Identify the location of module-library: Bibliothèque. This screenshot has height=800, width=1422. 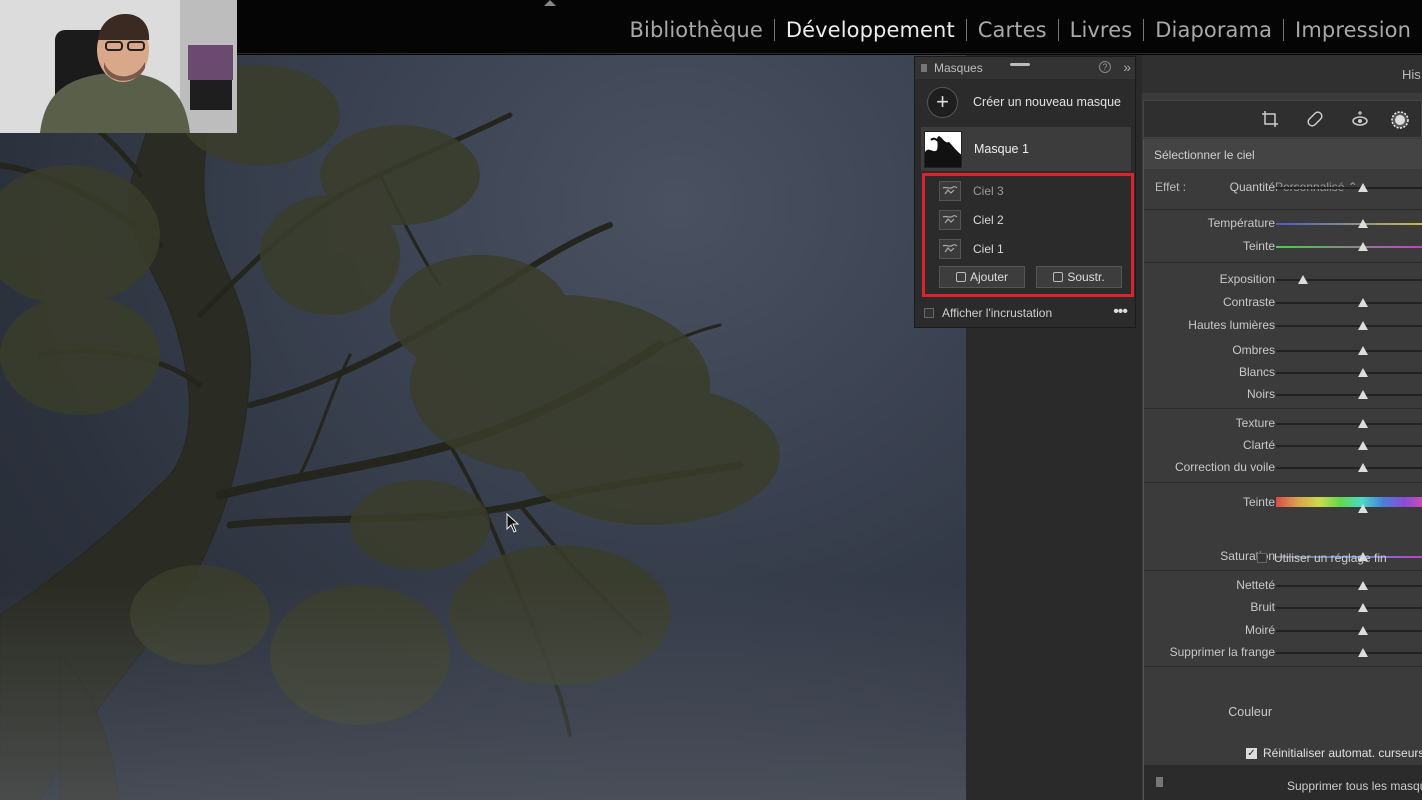
(696, 30).